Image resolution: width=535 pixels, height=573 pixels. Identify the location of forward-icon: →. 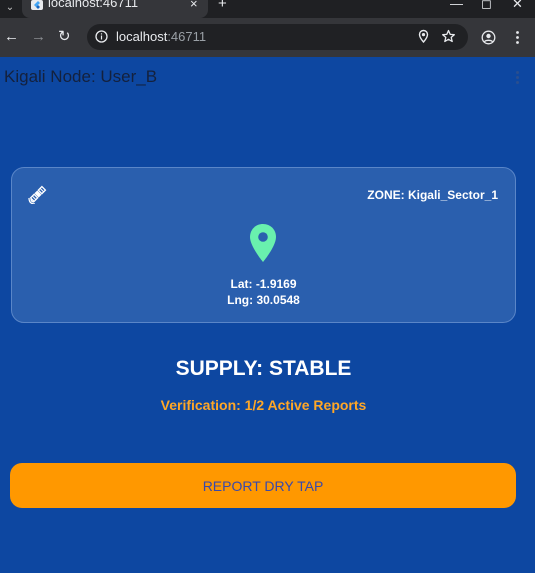
(38, 37).